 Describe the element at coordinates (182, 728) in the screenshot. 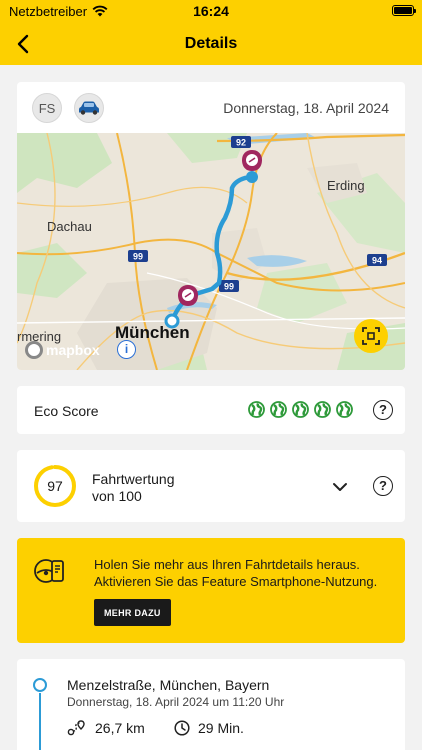

I see `clock-icon` at that location.